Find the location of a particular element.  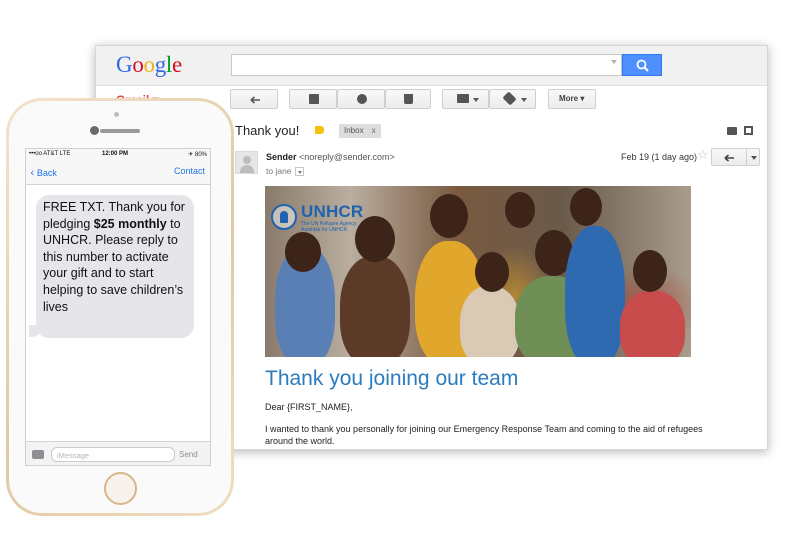

recipient-line: to jane is located at coordinates (285, 171).